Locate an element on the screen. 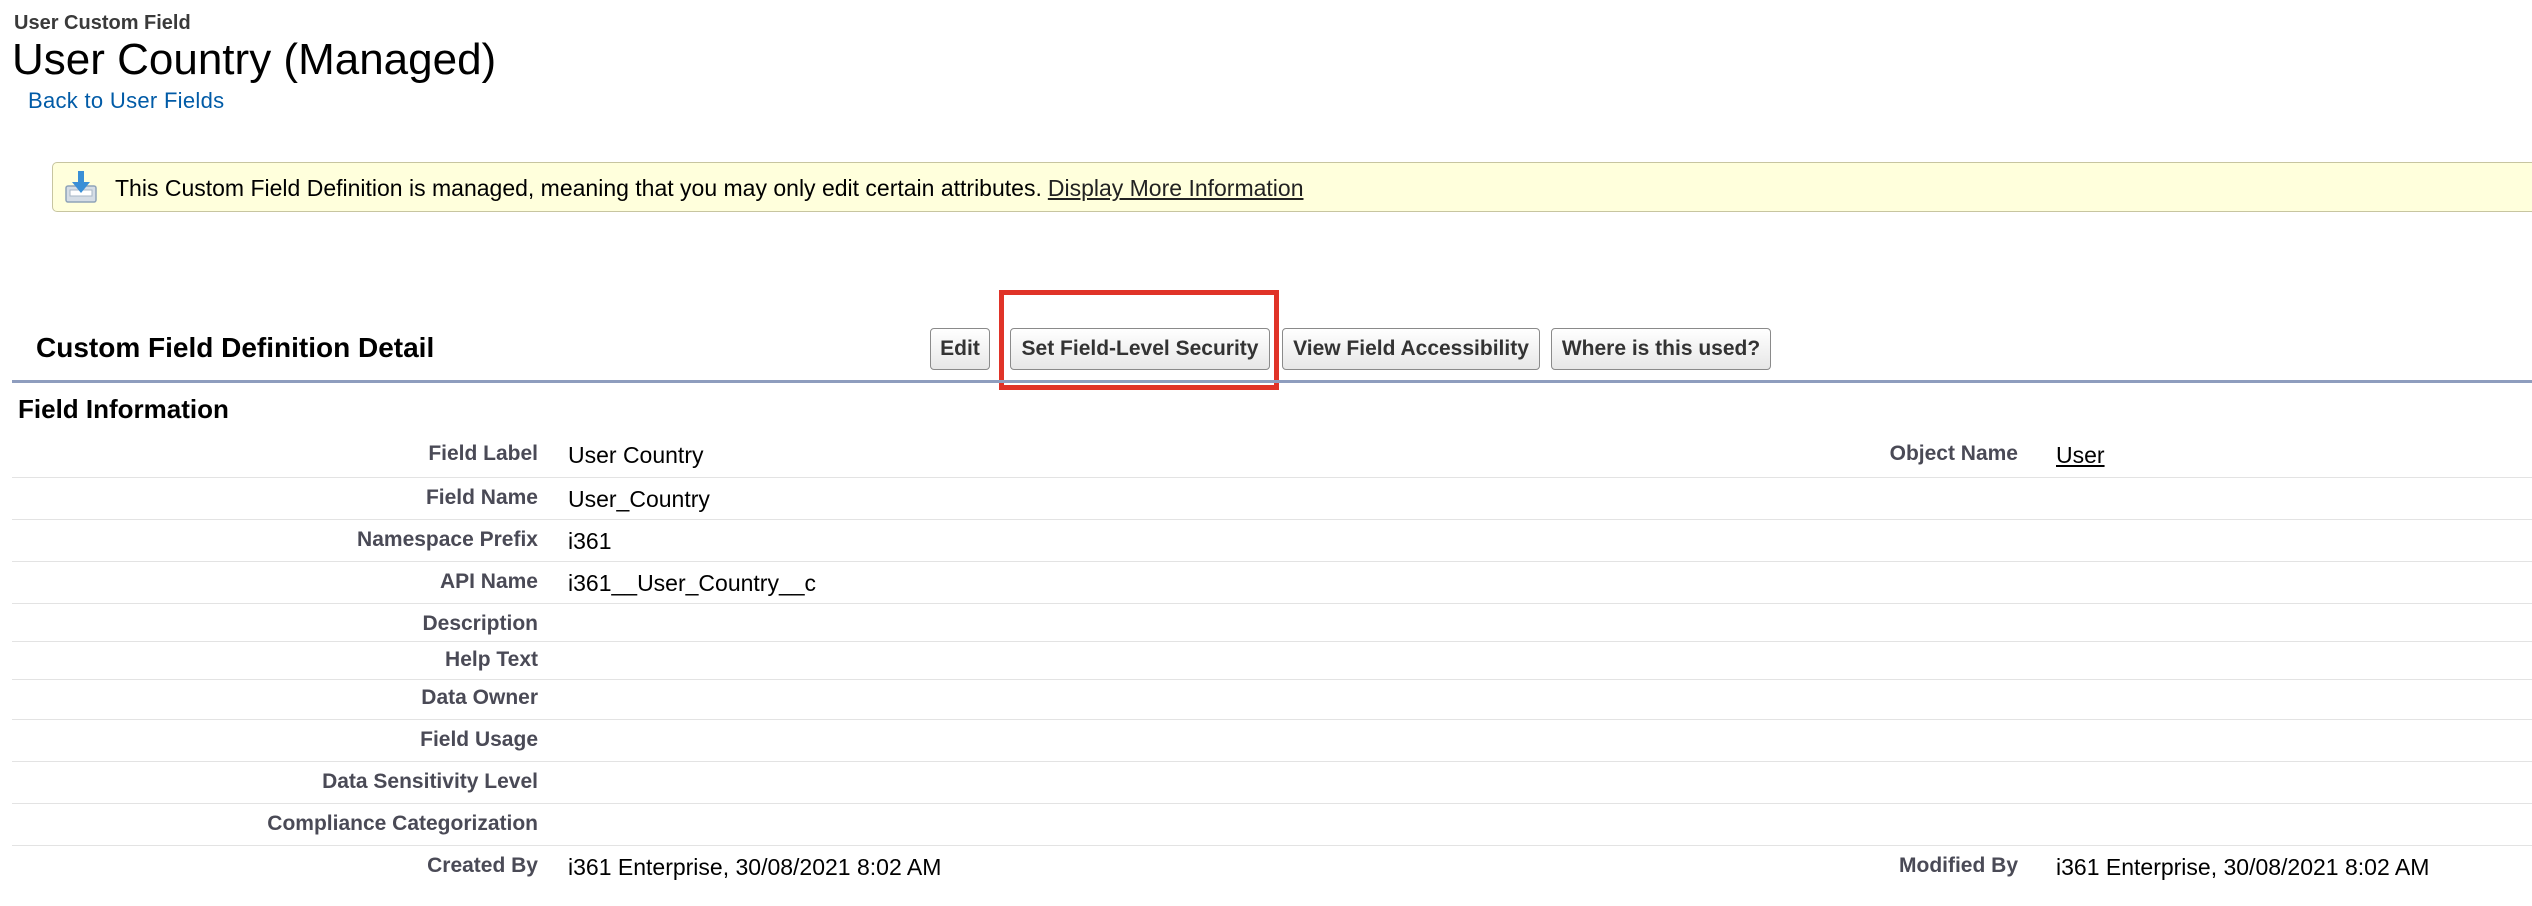 The image size is (2532, 906). table-row: Field Name User_Country is located at coordinates (1272, 499).